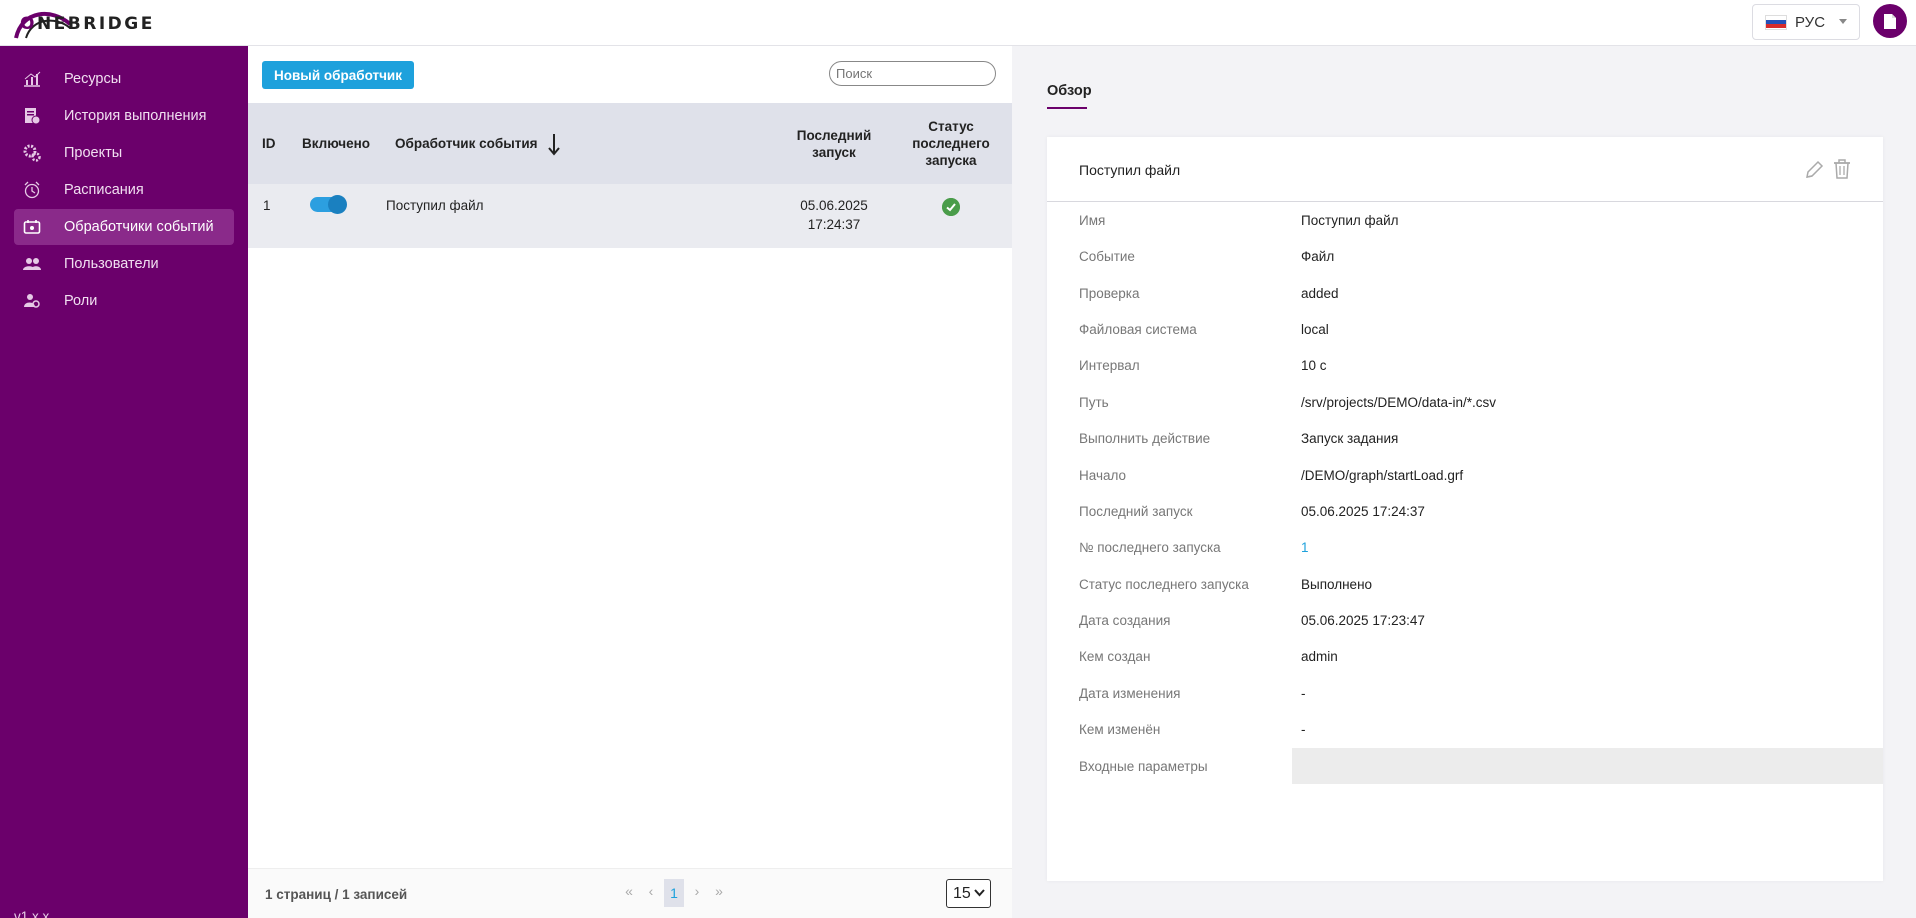 This screenshot has height=918, width=1916. I want to click on next-page-button: ›, so click(697, 891).